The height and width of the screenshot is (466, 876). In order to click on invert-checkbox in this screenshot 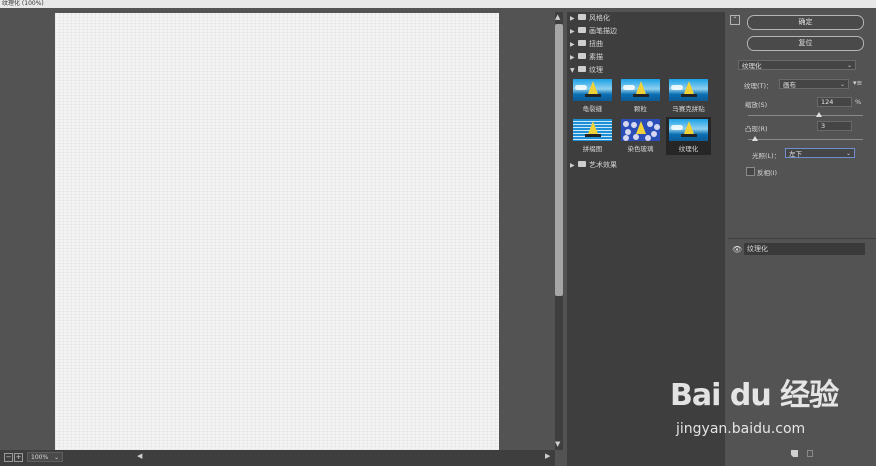, I will do `click(750, 171)`.